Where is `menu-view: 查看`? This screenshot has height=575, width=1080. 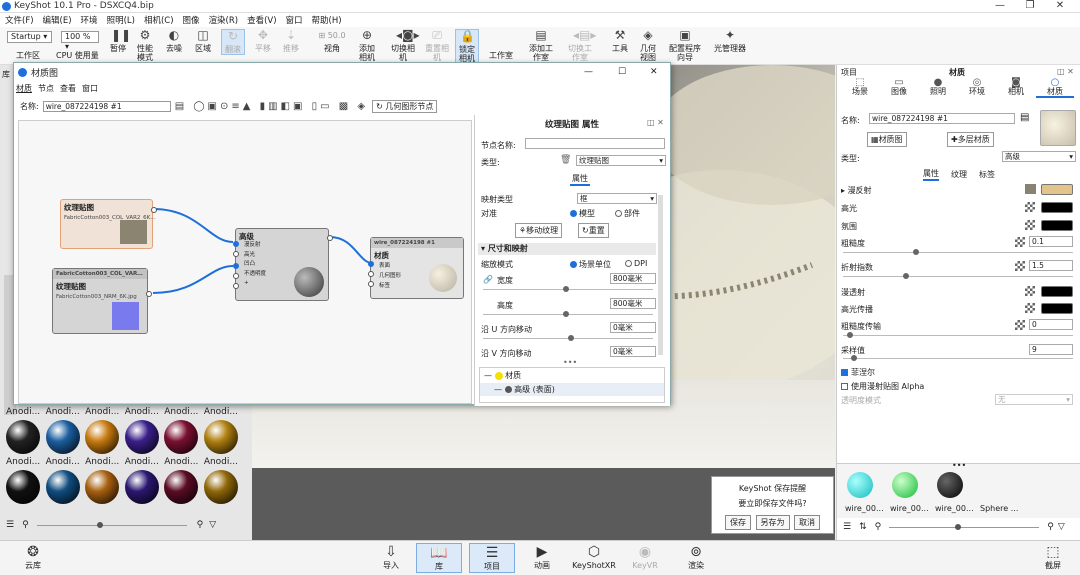 menu-view: 查看 is located at coordinates (68, 88).